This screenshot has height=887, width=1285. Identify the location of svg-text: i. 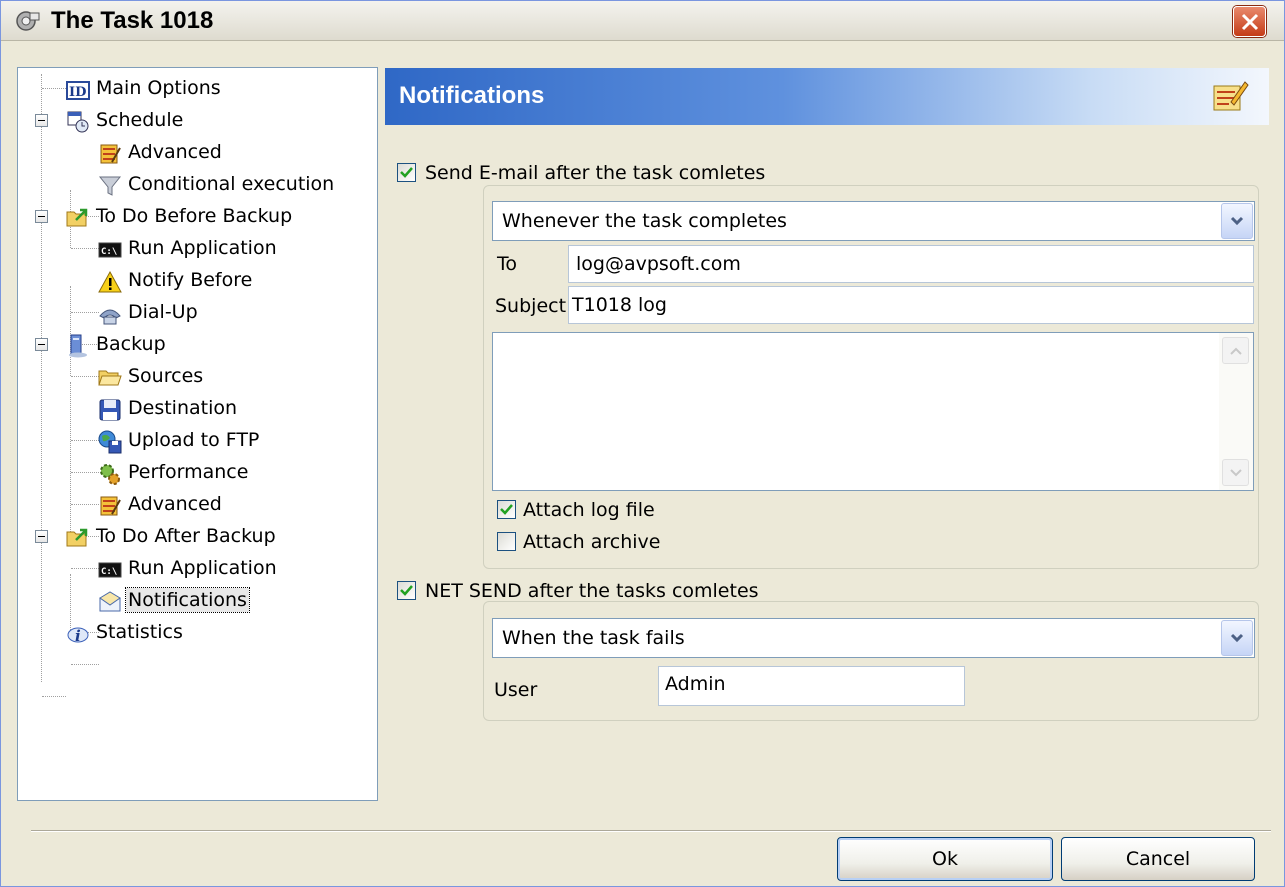
(78, 636).